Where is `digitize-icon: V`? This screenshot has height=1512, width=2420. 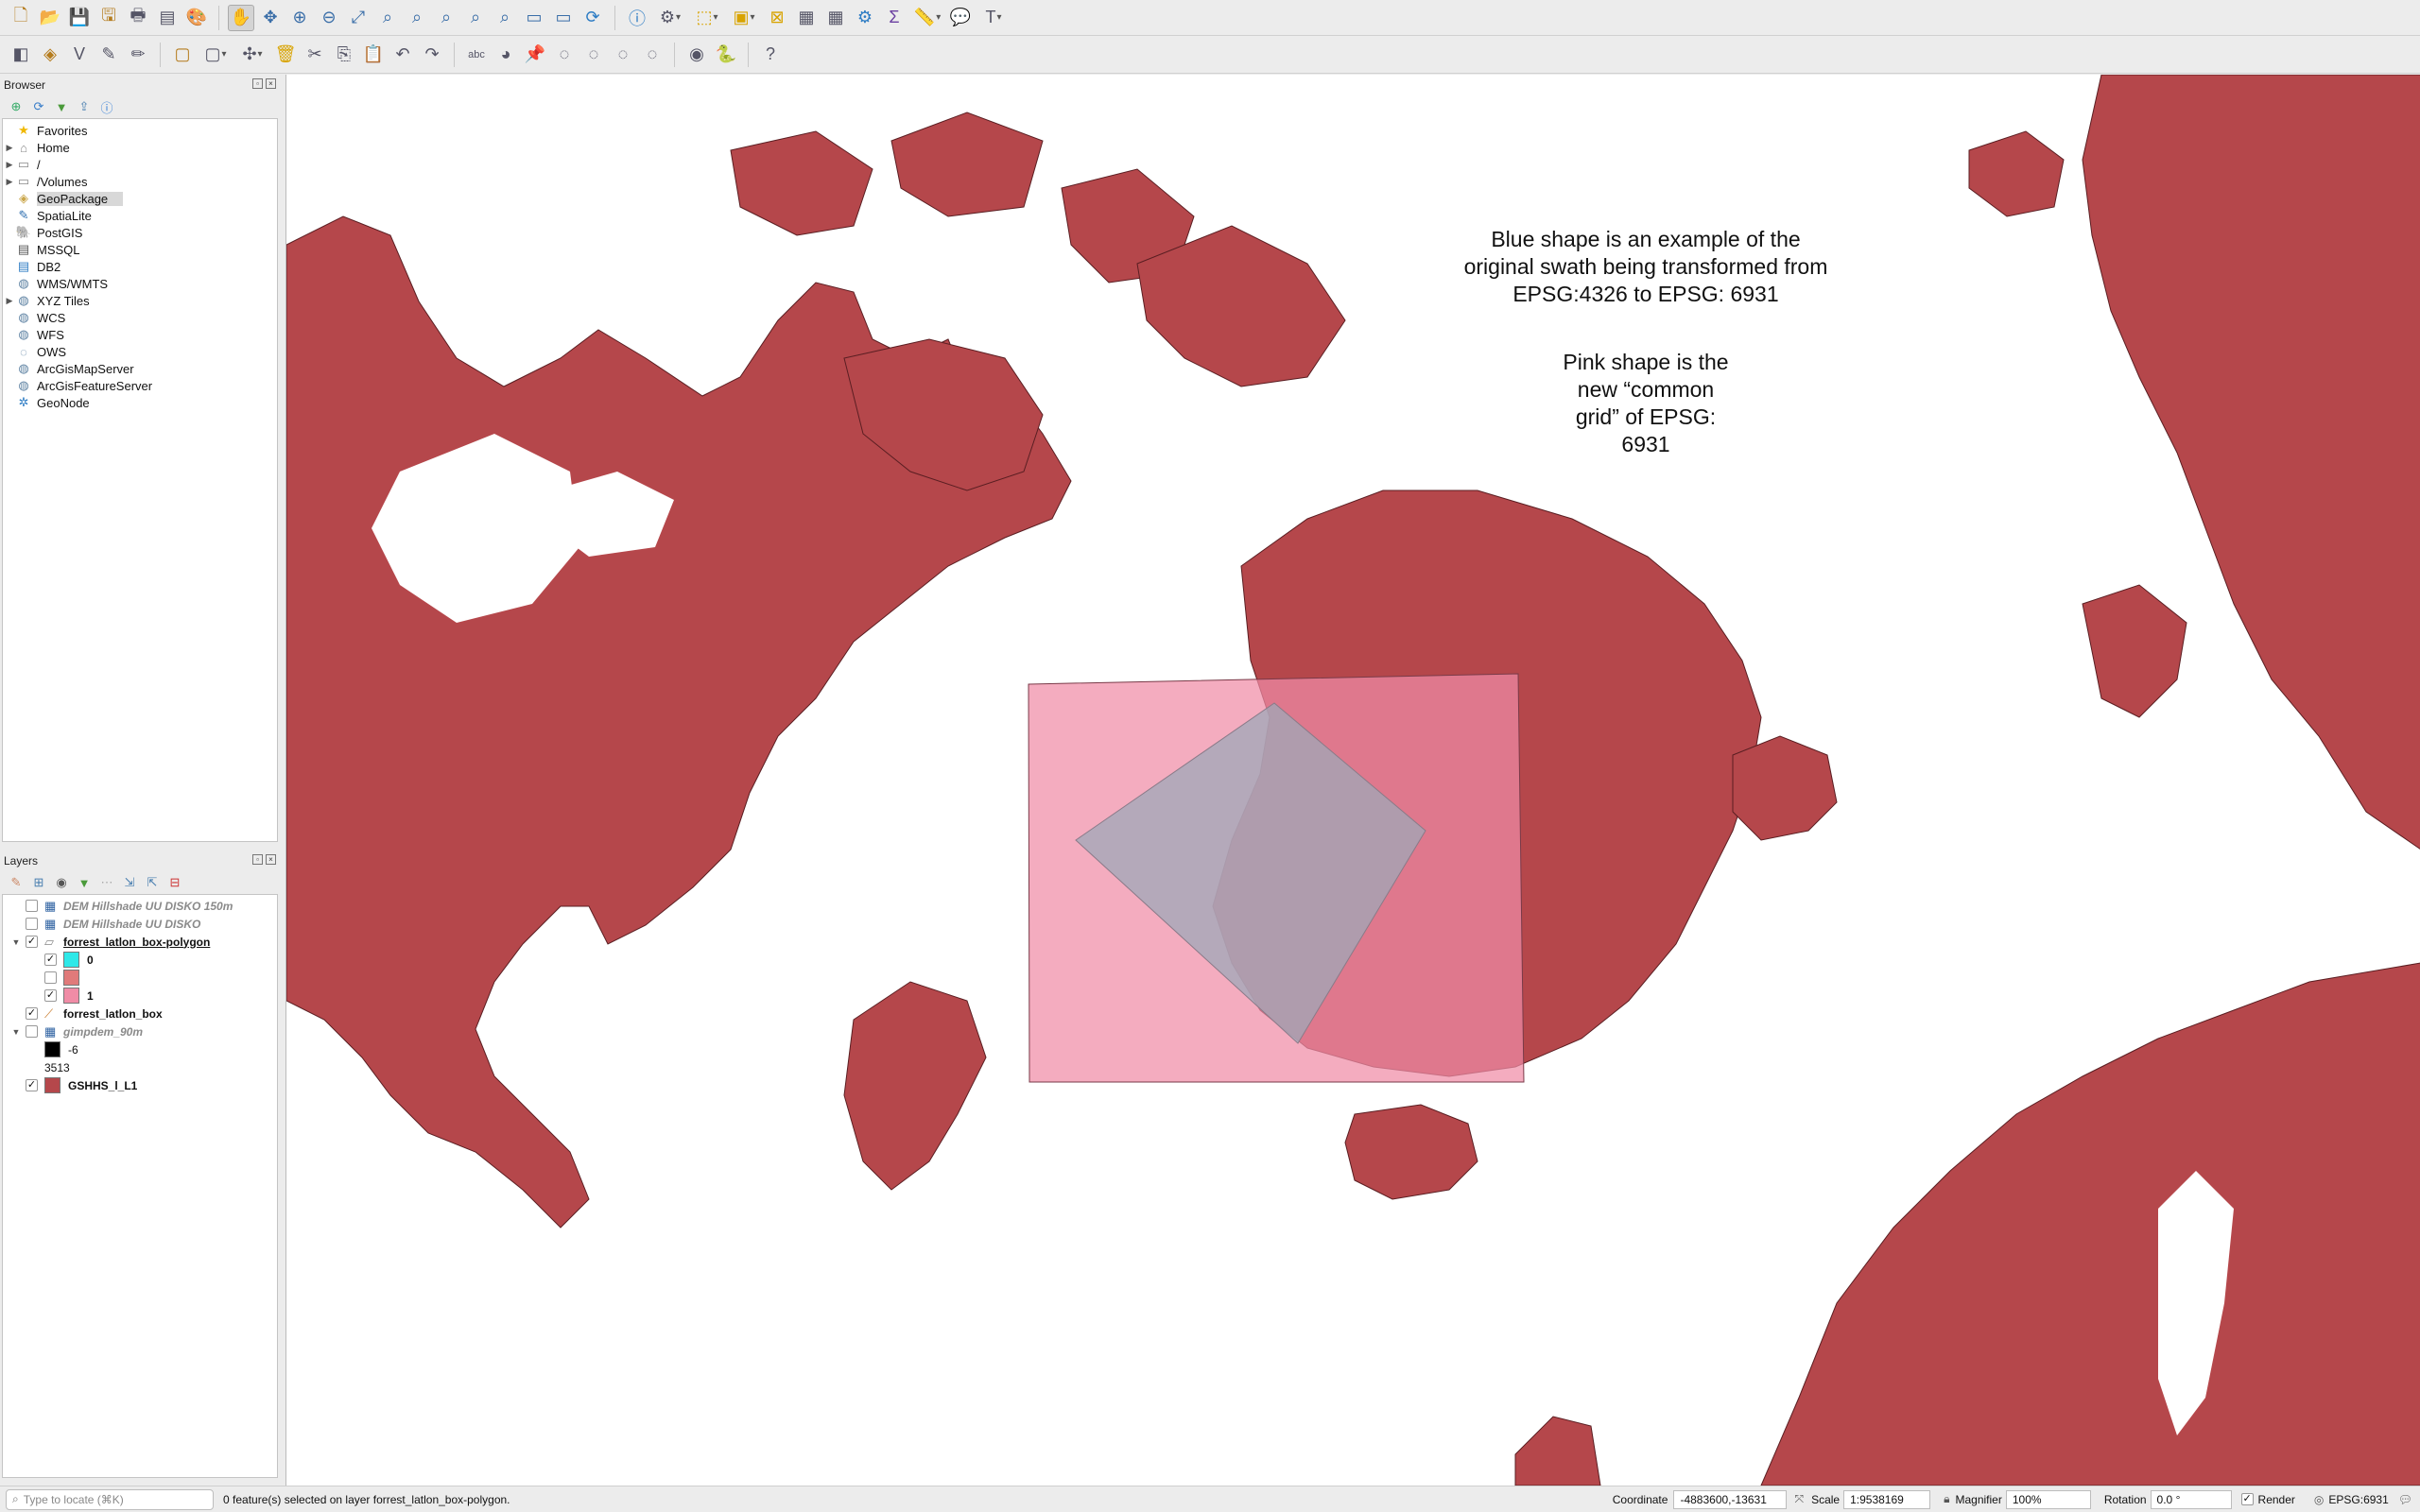 digitize-icon: V is located at coordinates (79, 55).